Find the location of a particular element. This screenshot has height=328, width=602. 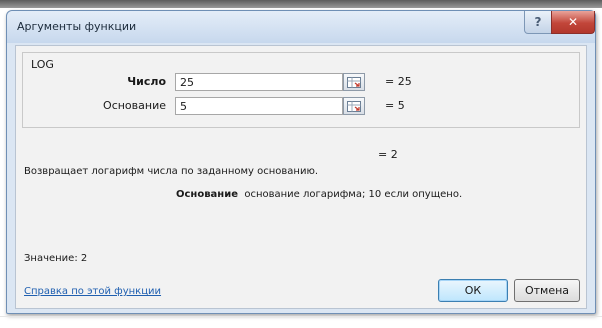

number-label: Число is located at coordinates (146, 81).